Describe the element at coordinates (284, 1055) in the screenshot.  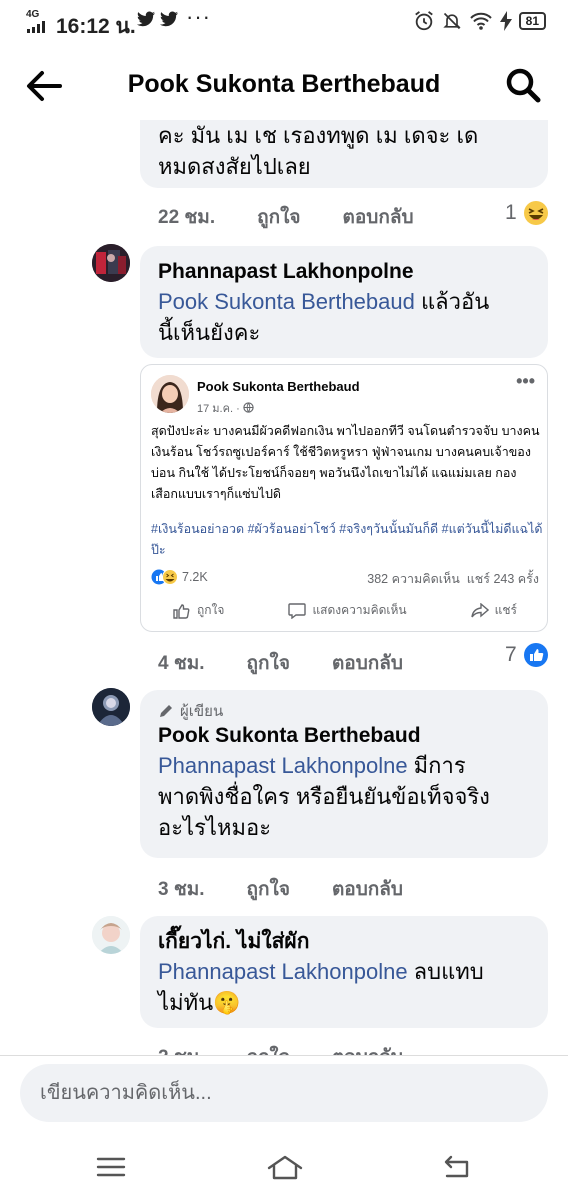
I see `composer-divider` at that location.